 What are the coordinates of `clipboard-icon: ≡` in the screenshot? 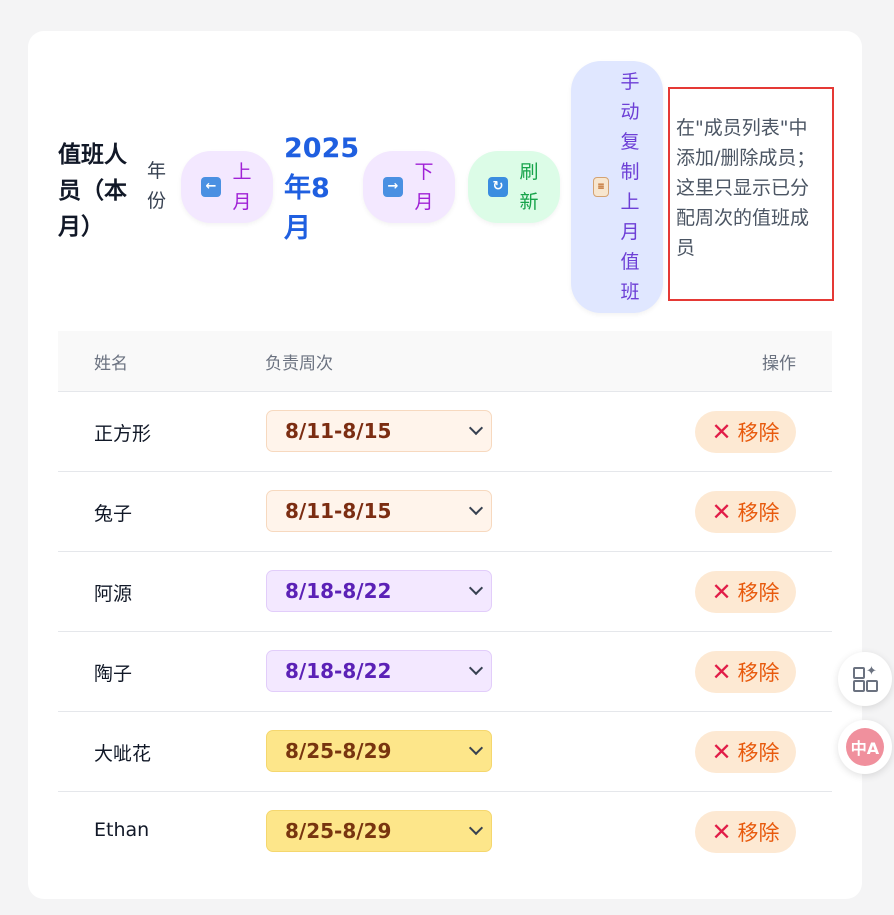 It's located at (601, 187).